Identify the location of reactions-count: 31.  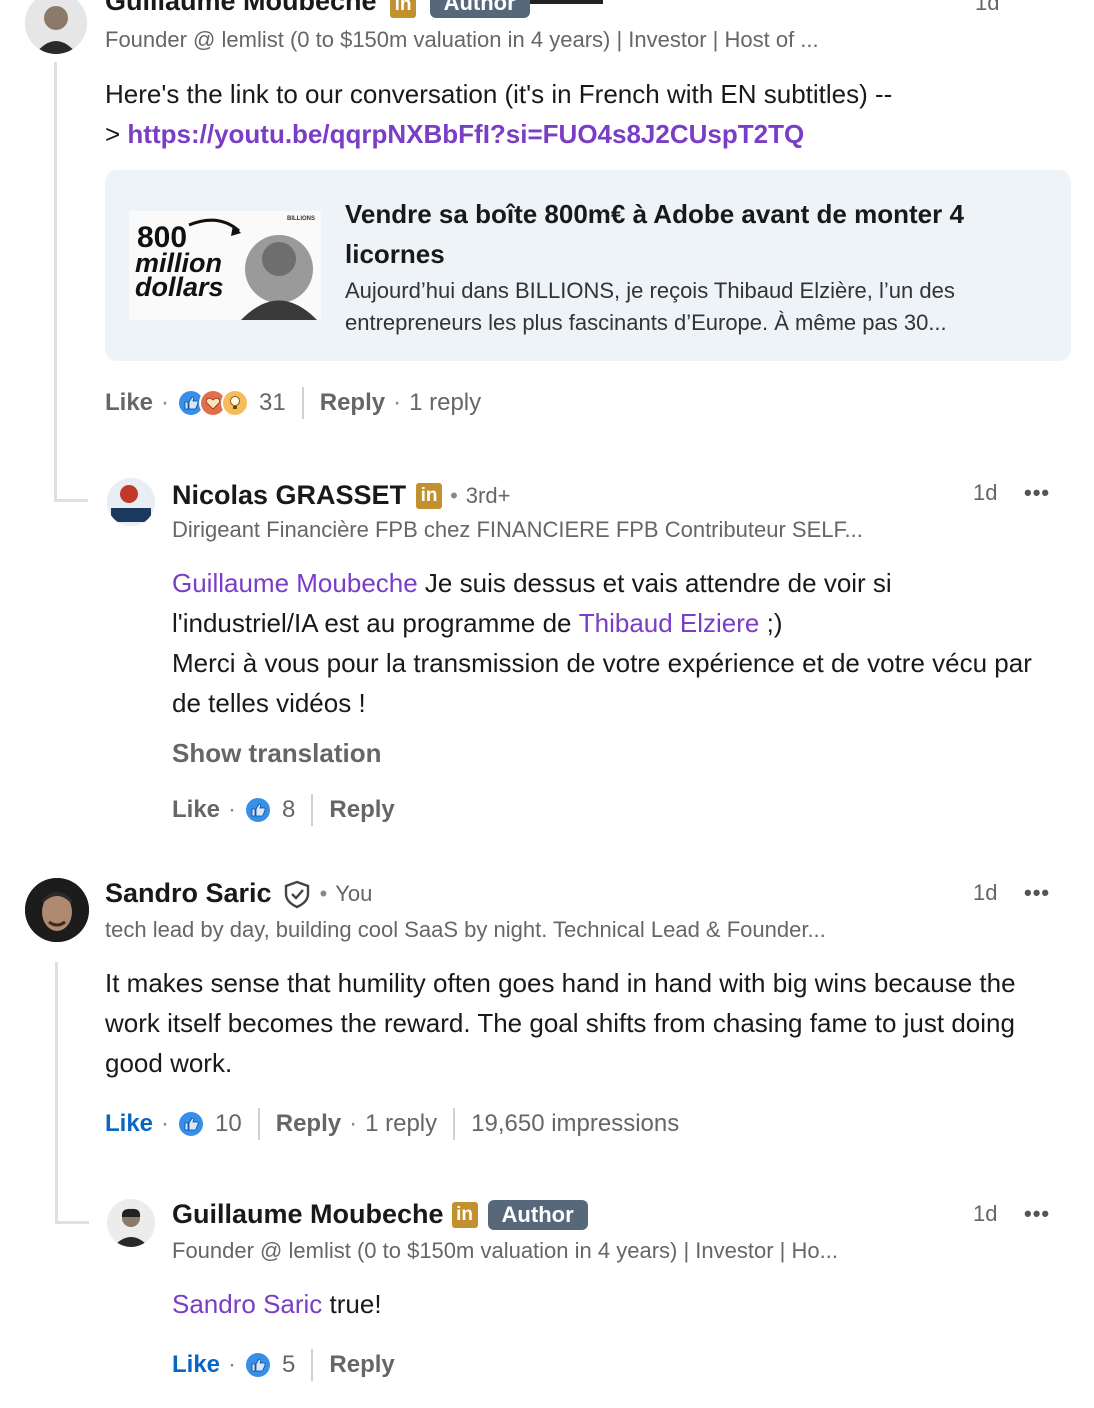
(272, 403).